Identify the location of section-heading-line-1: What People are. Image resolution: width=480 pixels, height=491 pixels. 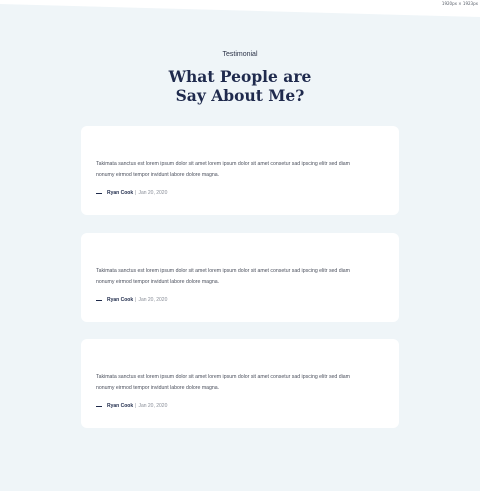
(240, 76).